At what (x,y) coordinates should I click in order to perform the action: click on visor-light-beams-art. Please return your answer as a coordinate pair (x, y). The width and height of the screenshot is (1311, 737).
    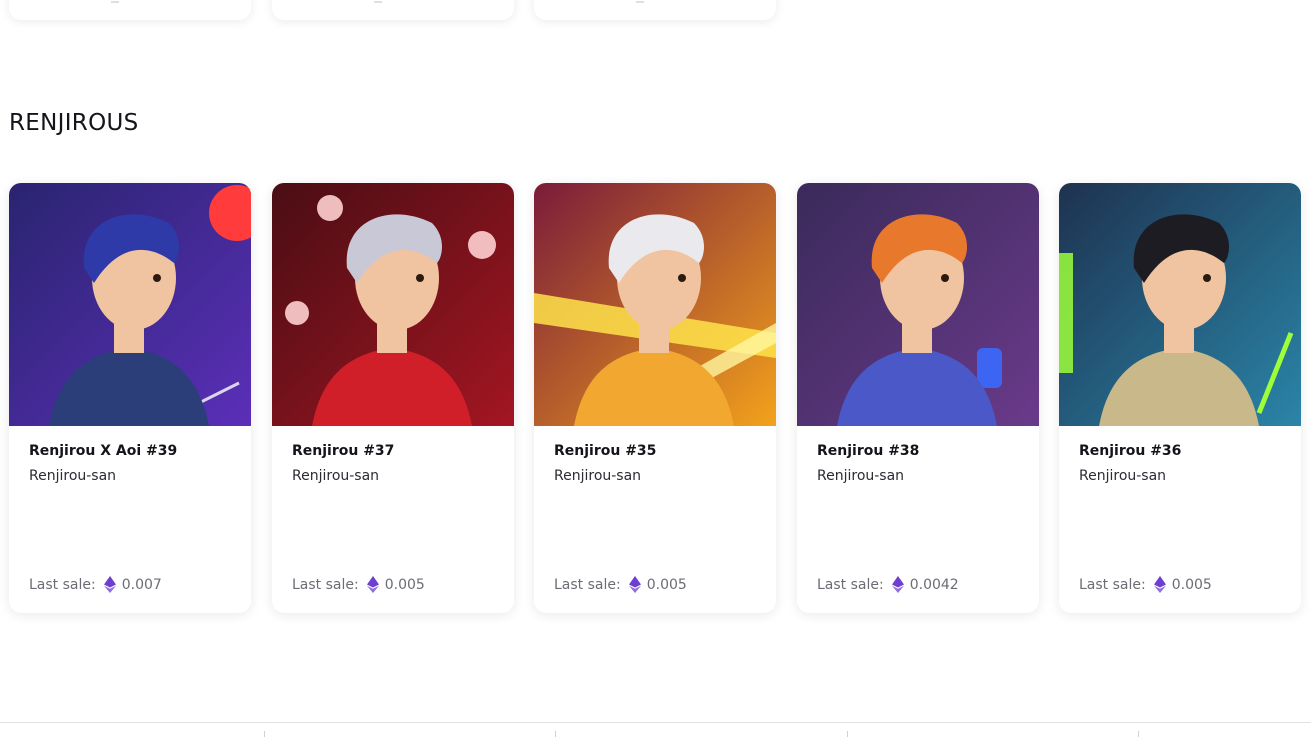
    Looking at the image, I should click on (655, 304).